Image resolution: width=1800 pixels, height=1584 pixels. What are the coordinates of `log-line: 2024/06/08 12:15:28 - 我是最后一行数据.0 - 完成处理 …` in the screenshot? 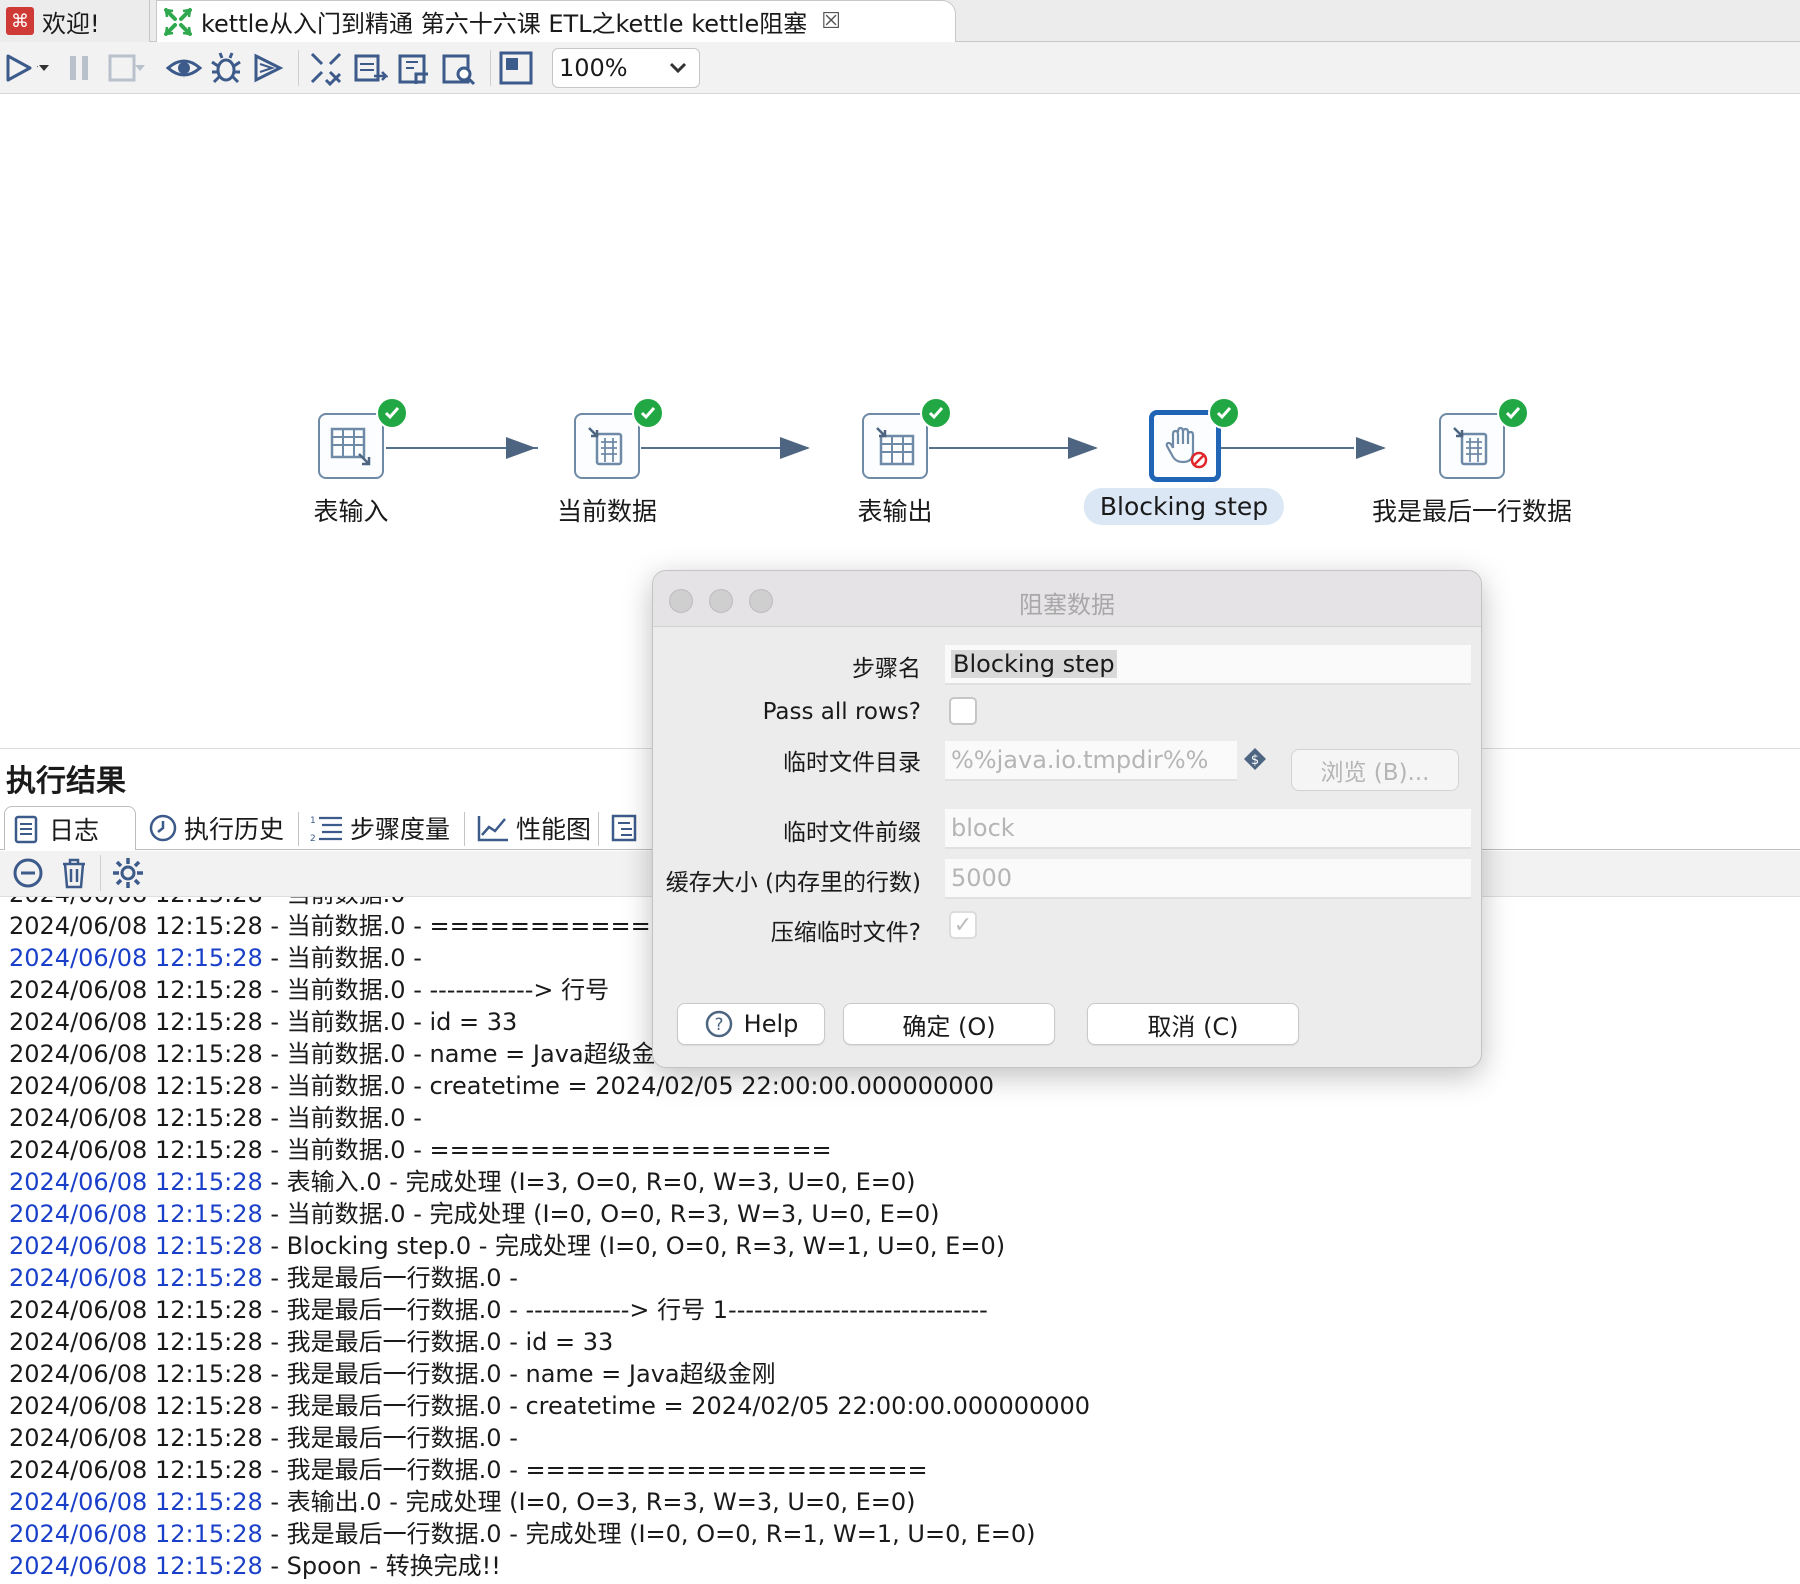 It's located at (522, 1534).